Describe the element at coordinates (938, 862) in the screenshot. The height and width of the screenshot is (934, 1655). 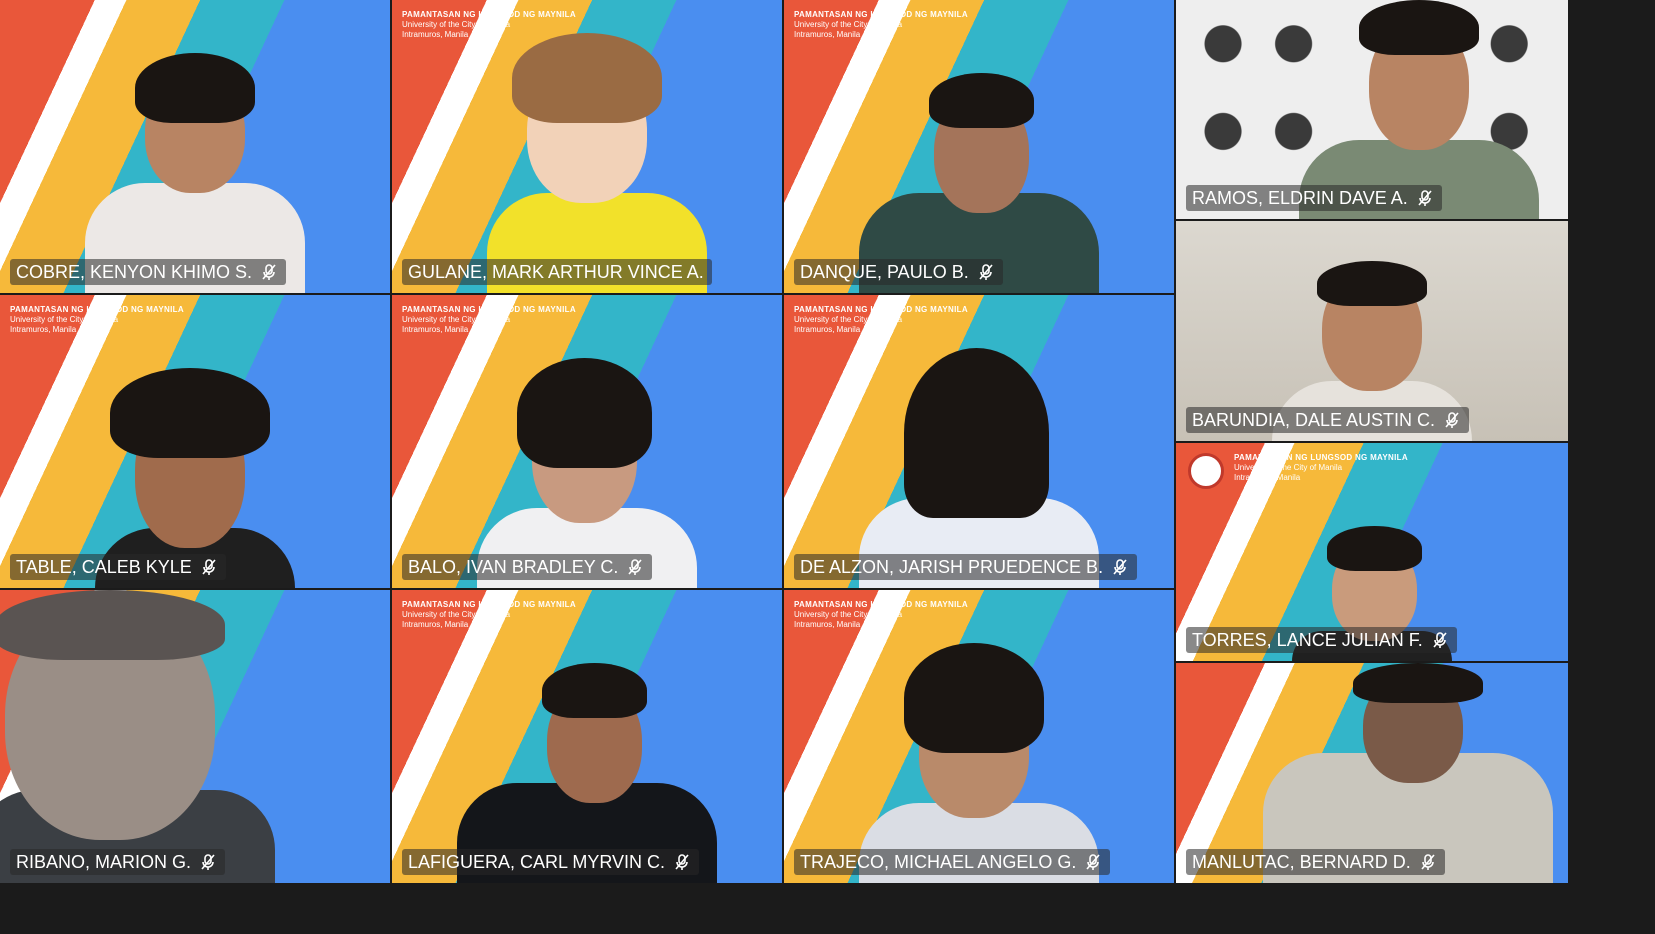
I see `participant-name: TRAJECO, MICHAEL ANGELO G.` at that location.